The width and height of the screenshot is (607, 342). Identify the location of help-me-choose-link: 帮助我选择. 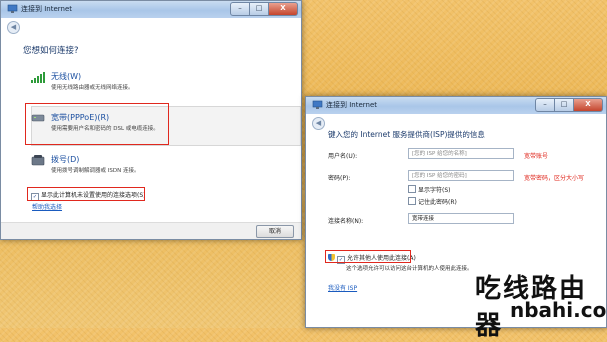
(47, 206).